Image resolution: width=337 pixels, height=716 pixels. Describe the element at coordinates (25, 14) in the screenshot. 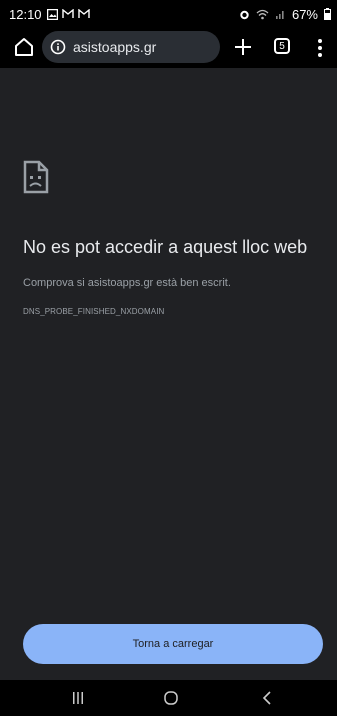

I see `status-time: 12:10` at that location.